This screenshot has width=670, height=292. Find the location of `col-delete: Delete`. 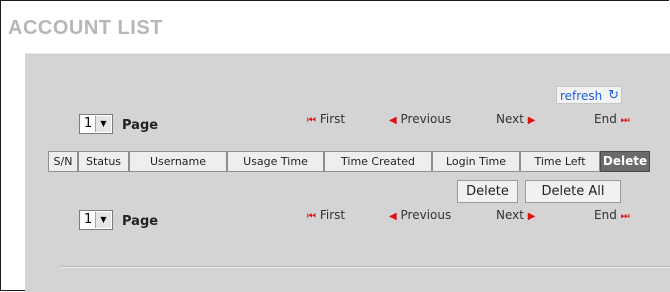

col-delete: Delete is located at coordinates (625, 161).